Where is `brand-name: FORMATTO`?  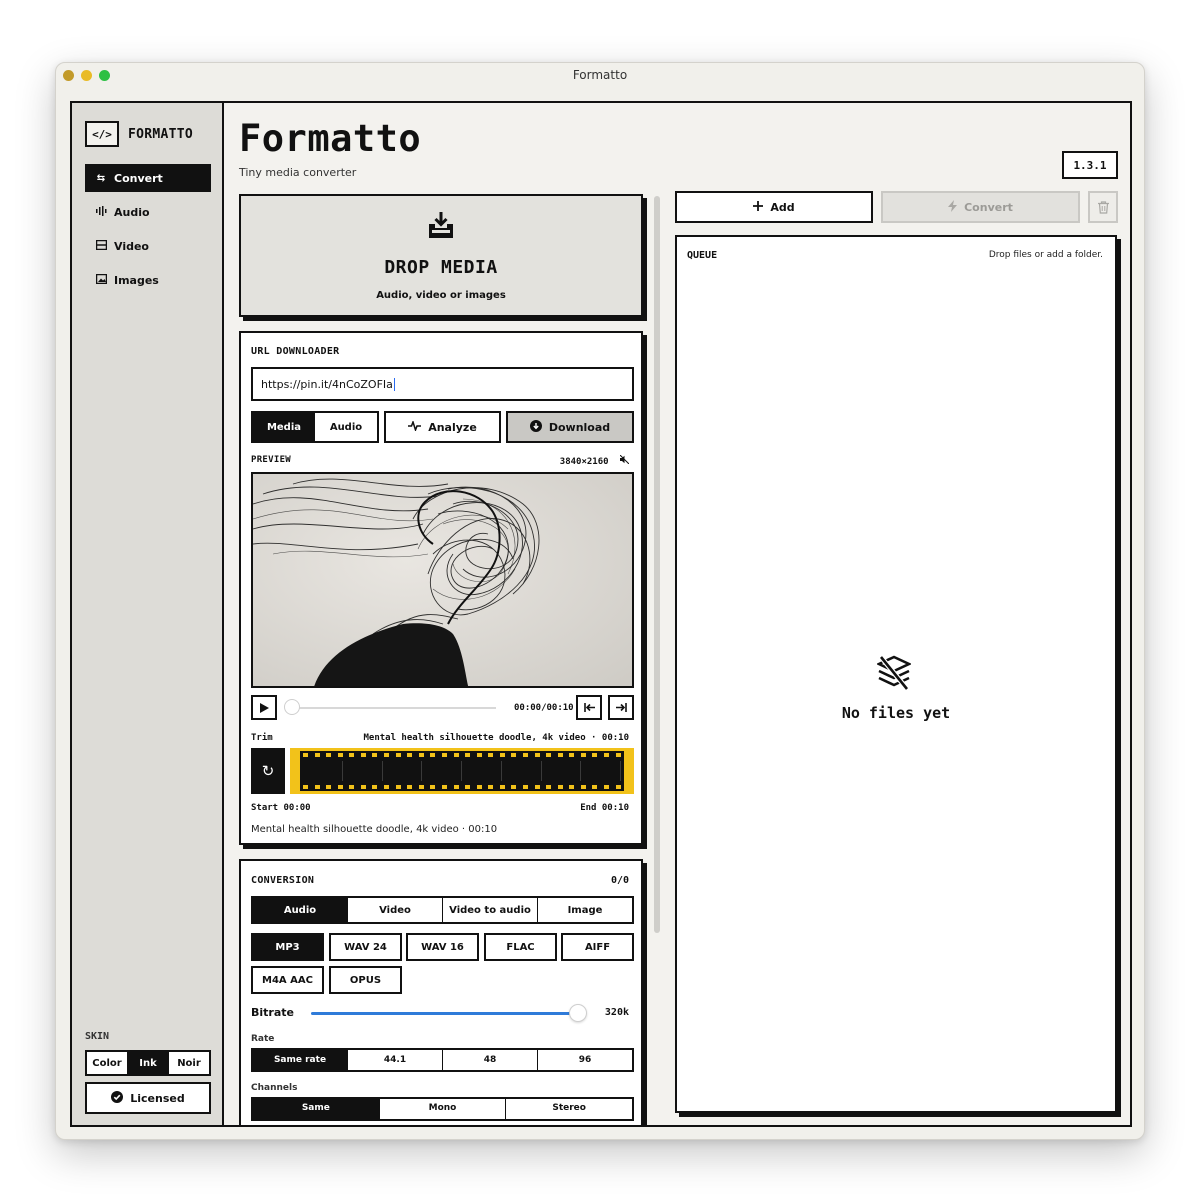
brand-name: FORMATTO is located at coordinates (161, 134).